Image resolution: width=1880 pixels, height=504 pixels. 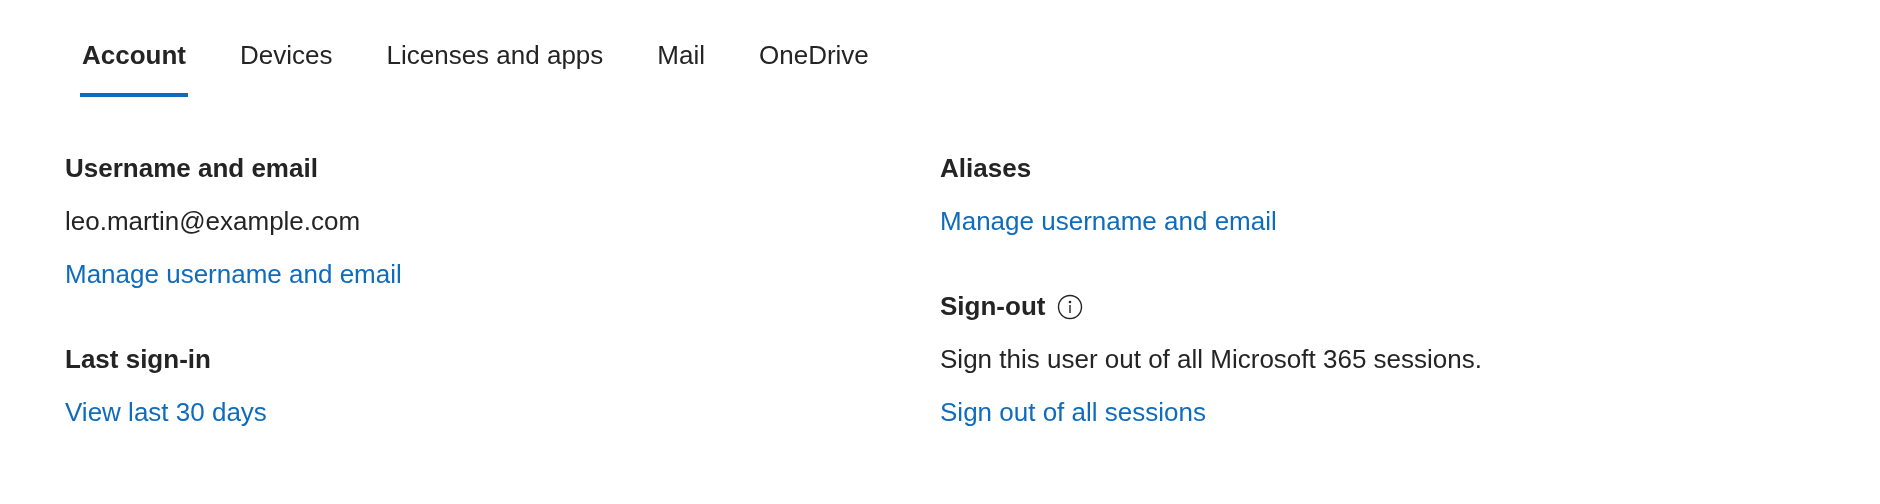 What do you see at coordinates (1073, 412) in the screenshot?
I see `link: Sign out of all sessions` at bounding box center [1073, 412].